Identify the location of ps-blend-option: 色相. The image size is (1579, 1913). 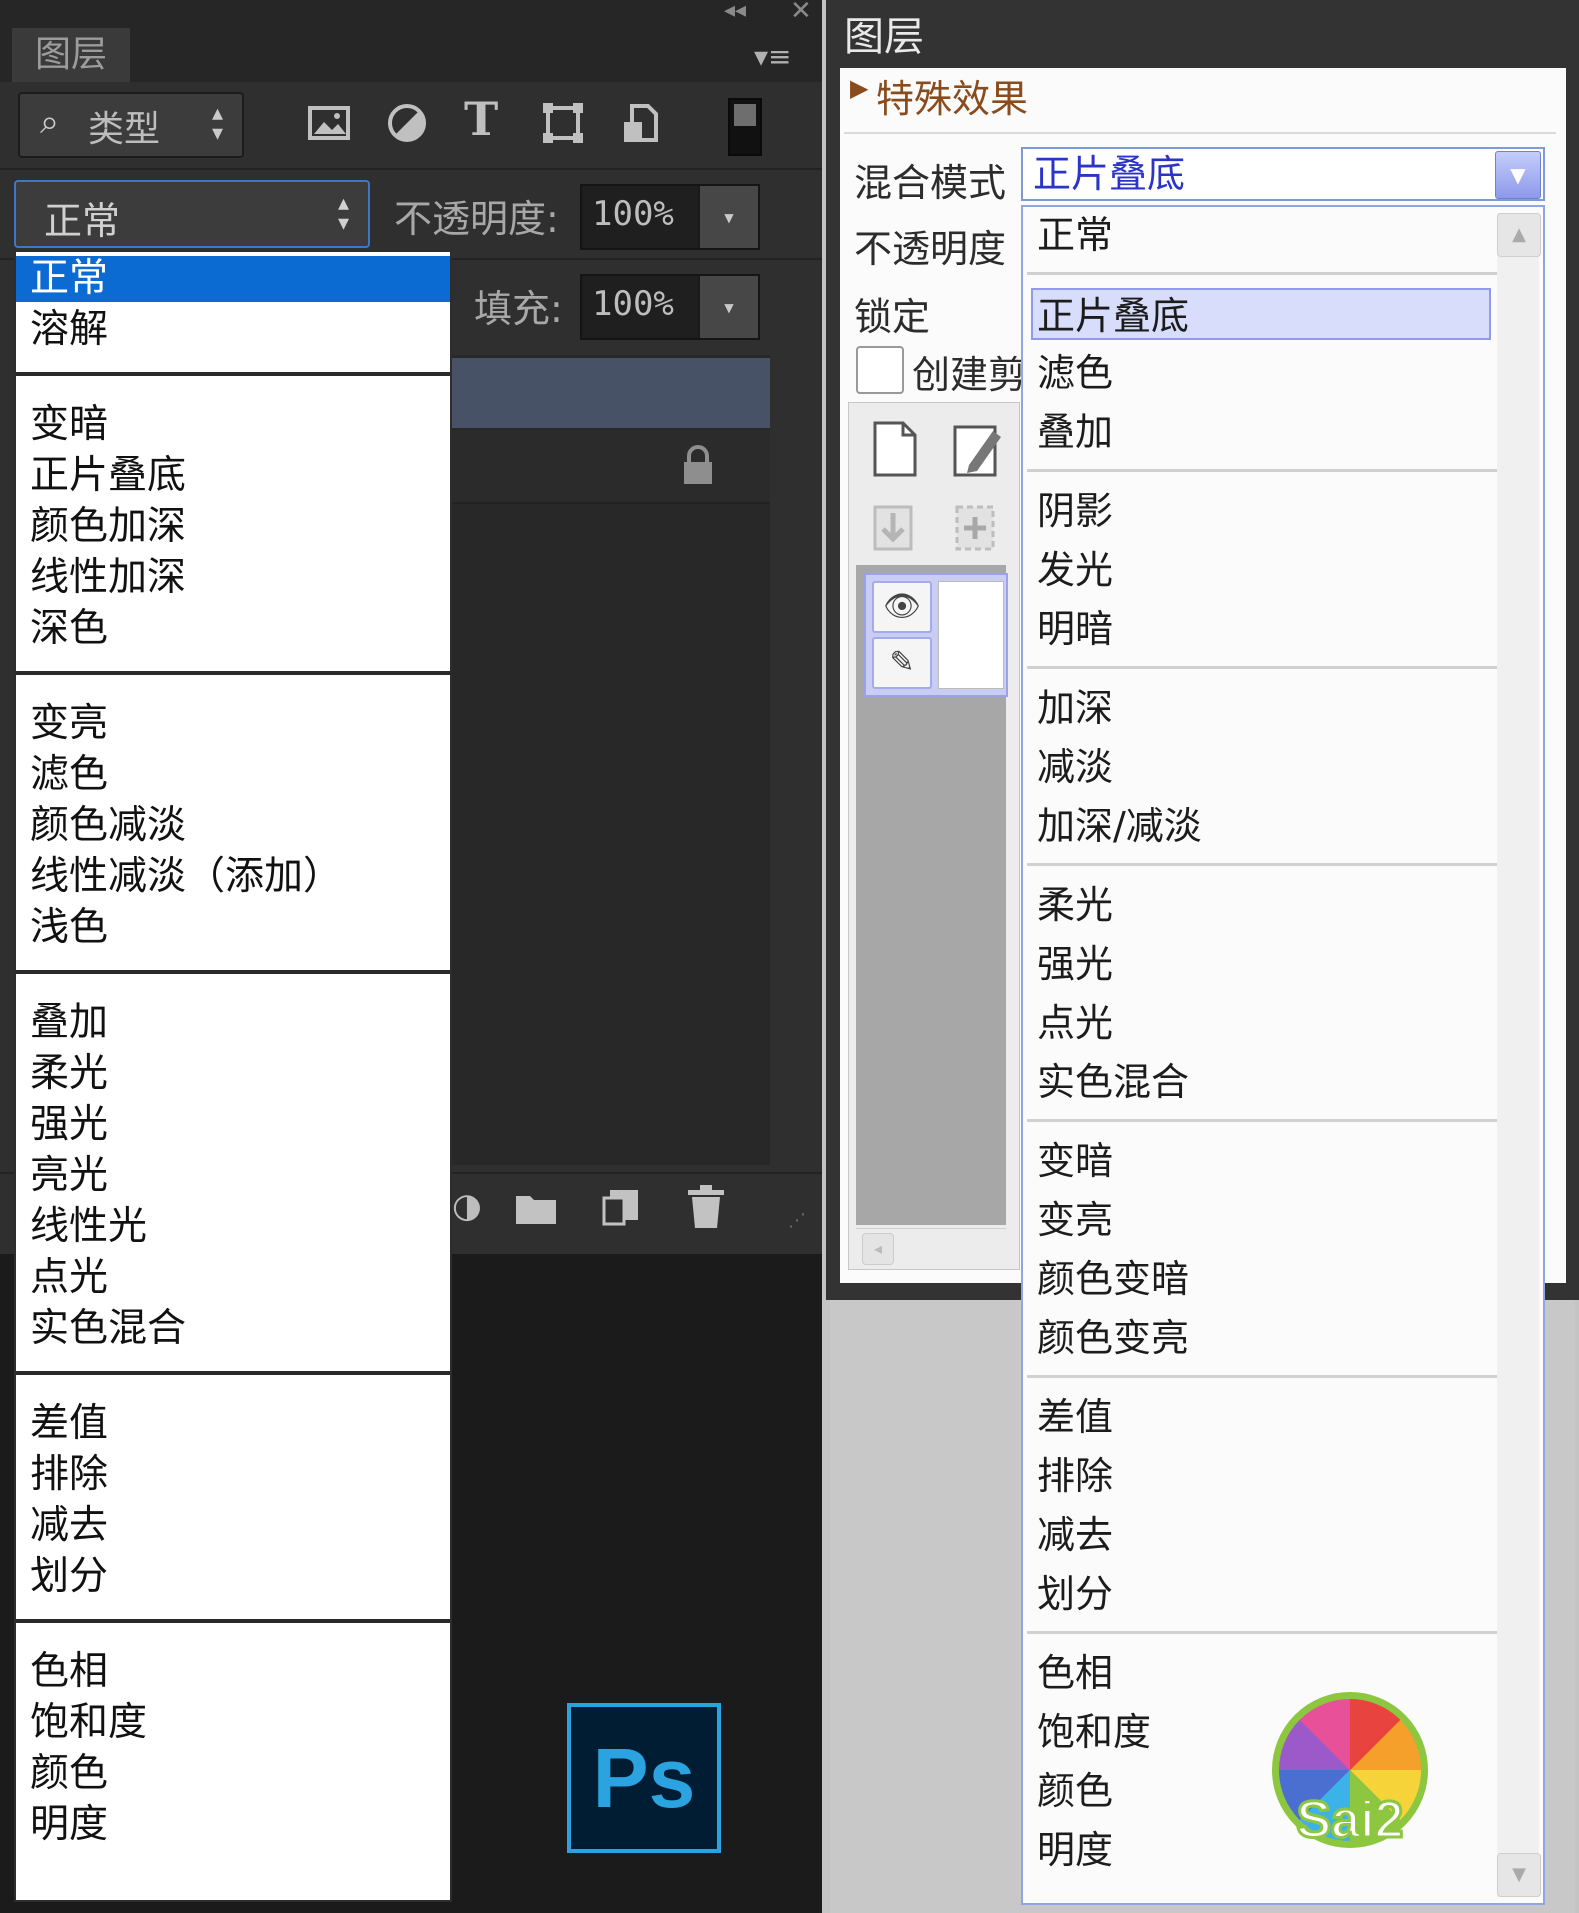
(233, 1672).